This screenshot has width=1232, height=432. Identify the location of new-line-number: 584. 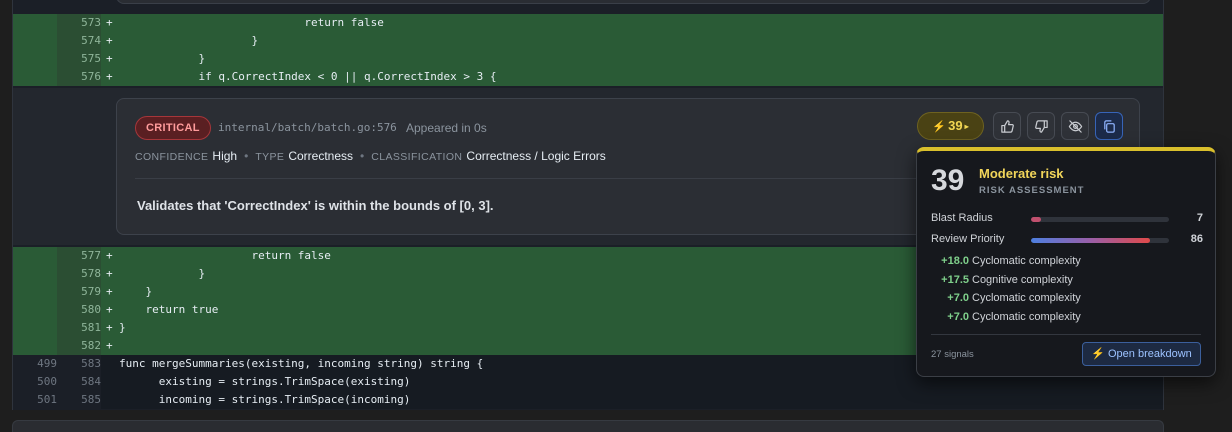
(79, 382).